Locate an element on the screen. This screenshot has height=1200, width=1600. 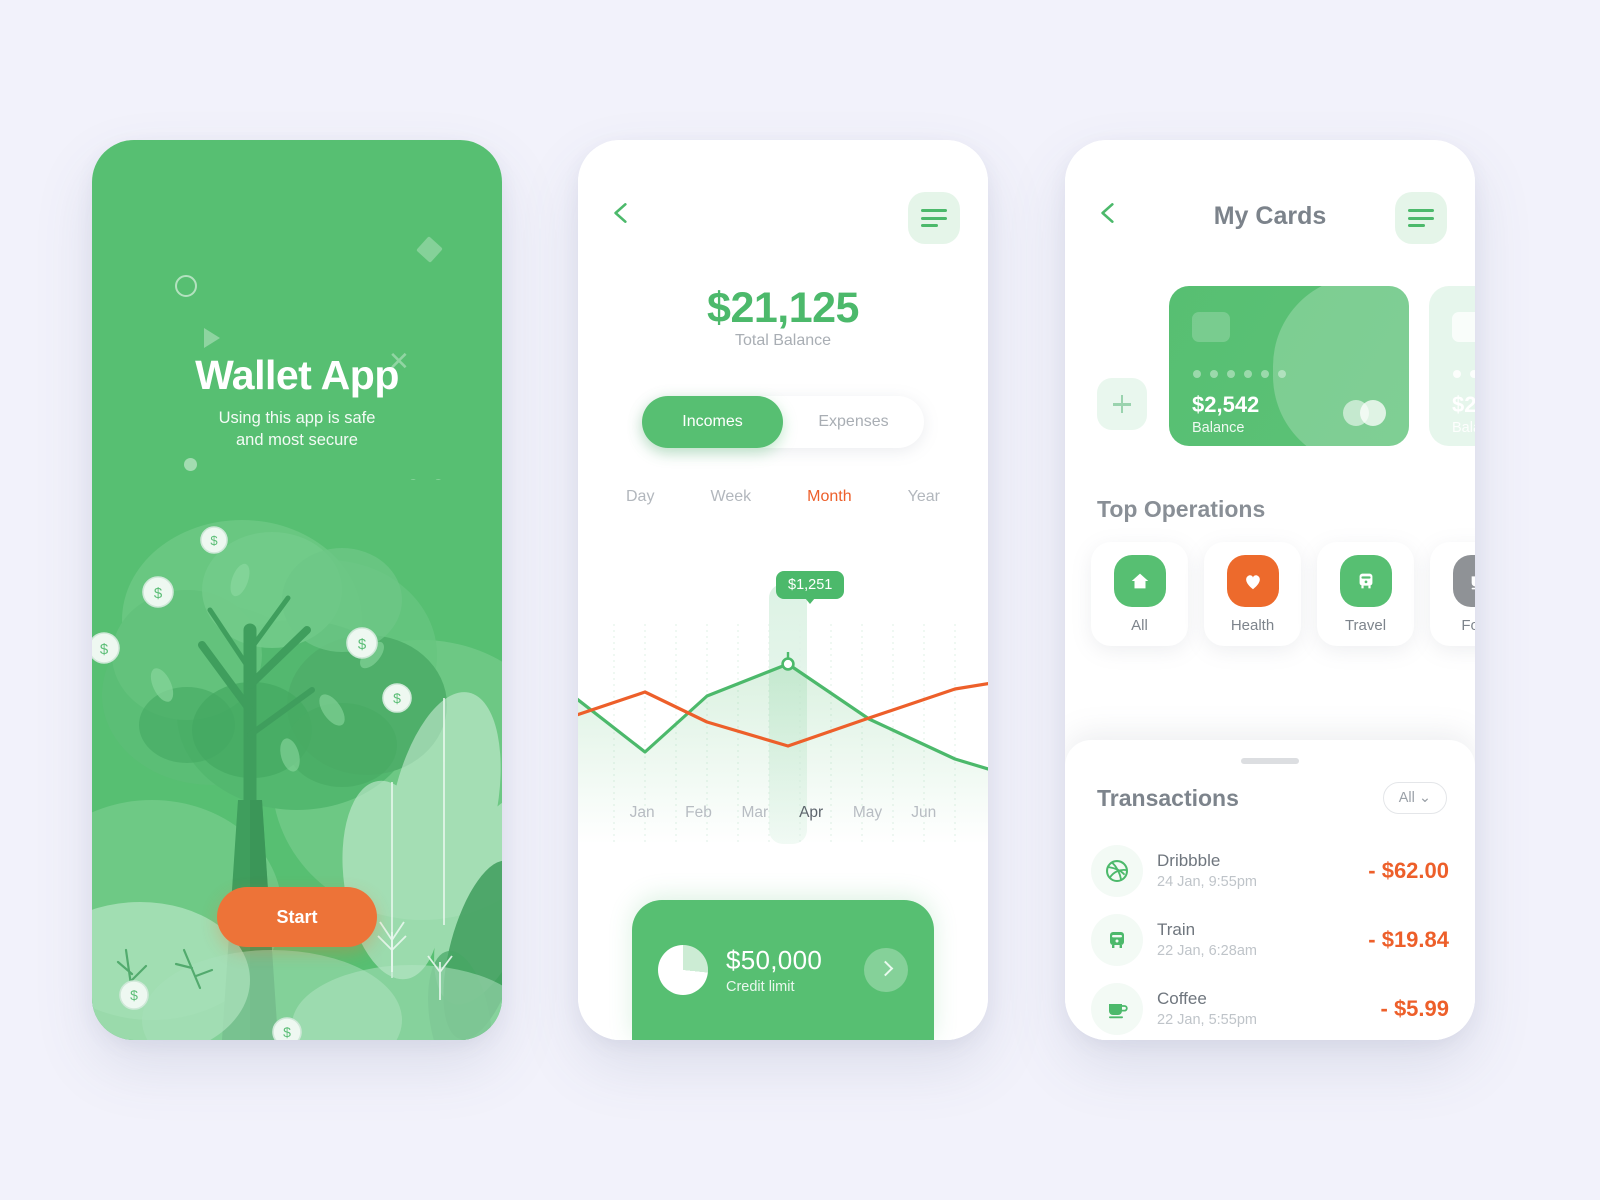
x-tick-jan: Jan is located at coordinates (642, 813).